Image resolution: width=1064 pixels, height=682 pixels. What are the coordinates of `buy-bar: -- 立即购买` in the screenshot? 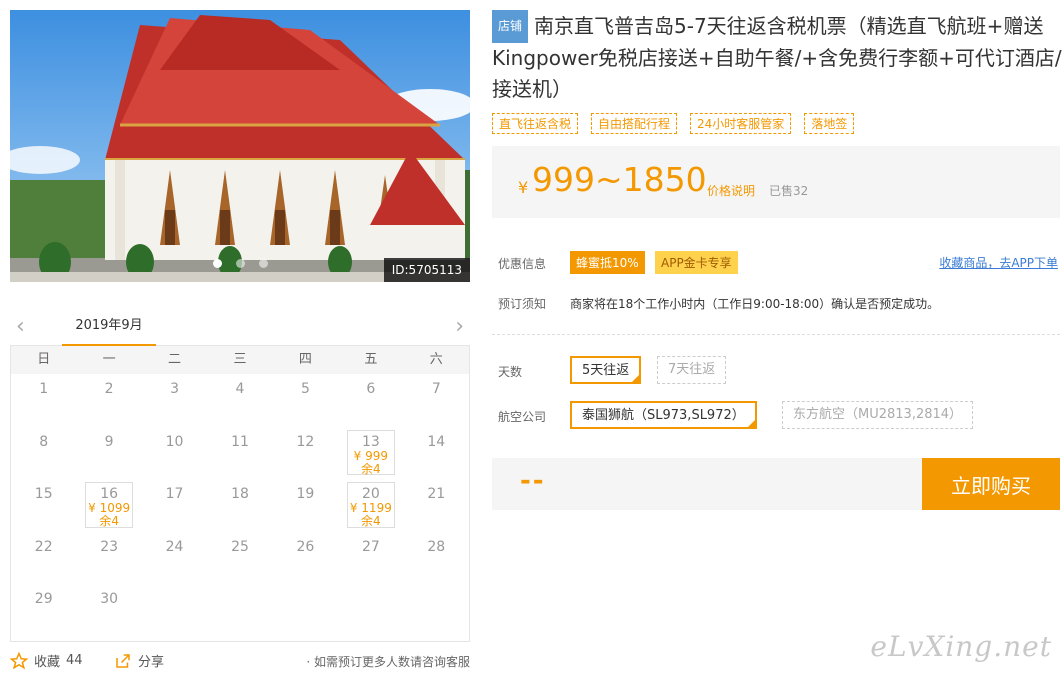 It's located at (776, 484).